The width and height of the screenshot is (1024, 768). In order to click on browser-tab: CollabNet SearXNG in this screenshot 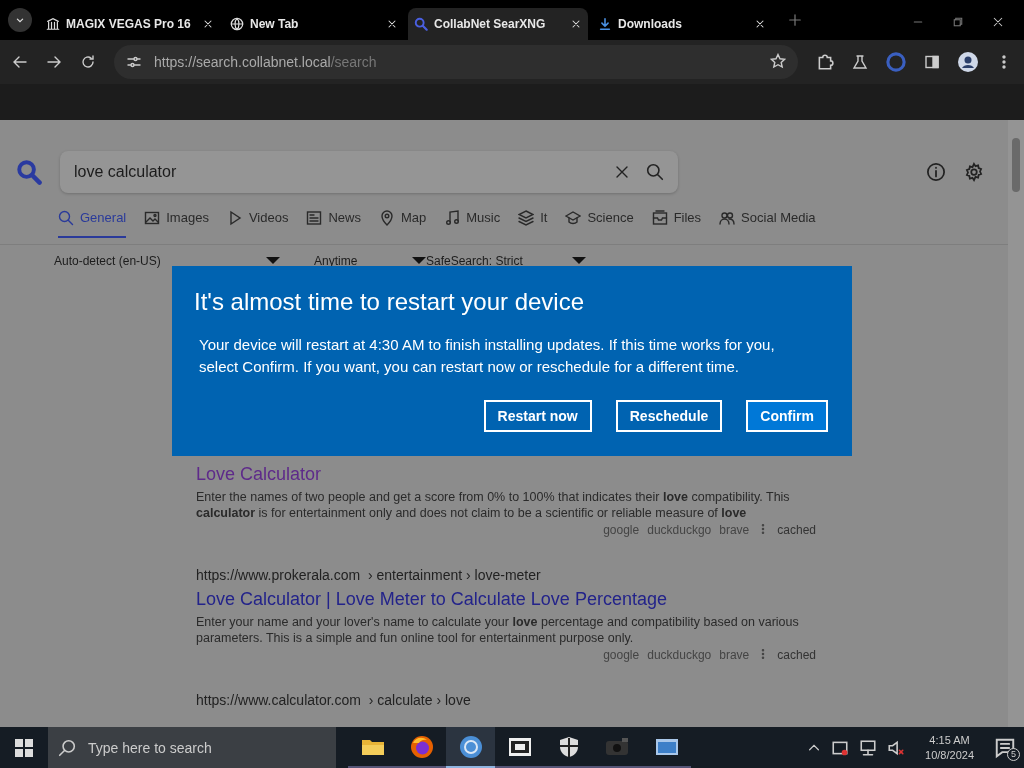, I will do `click(498, 24)`.